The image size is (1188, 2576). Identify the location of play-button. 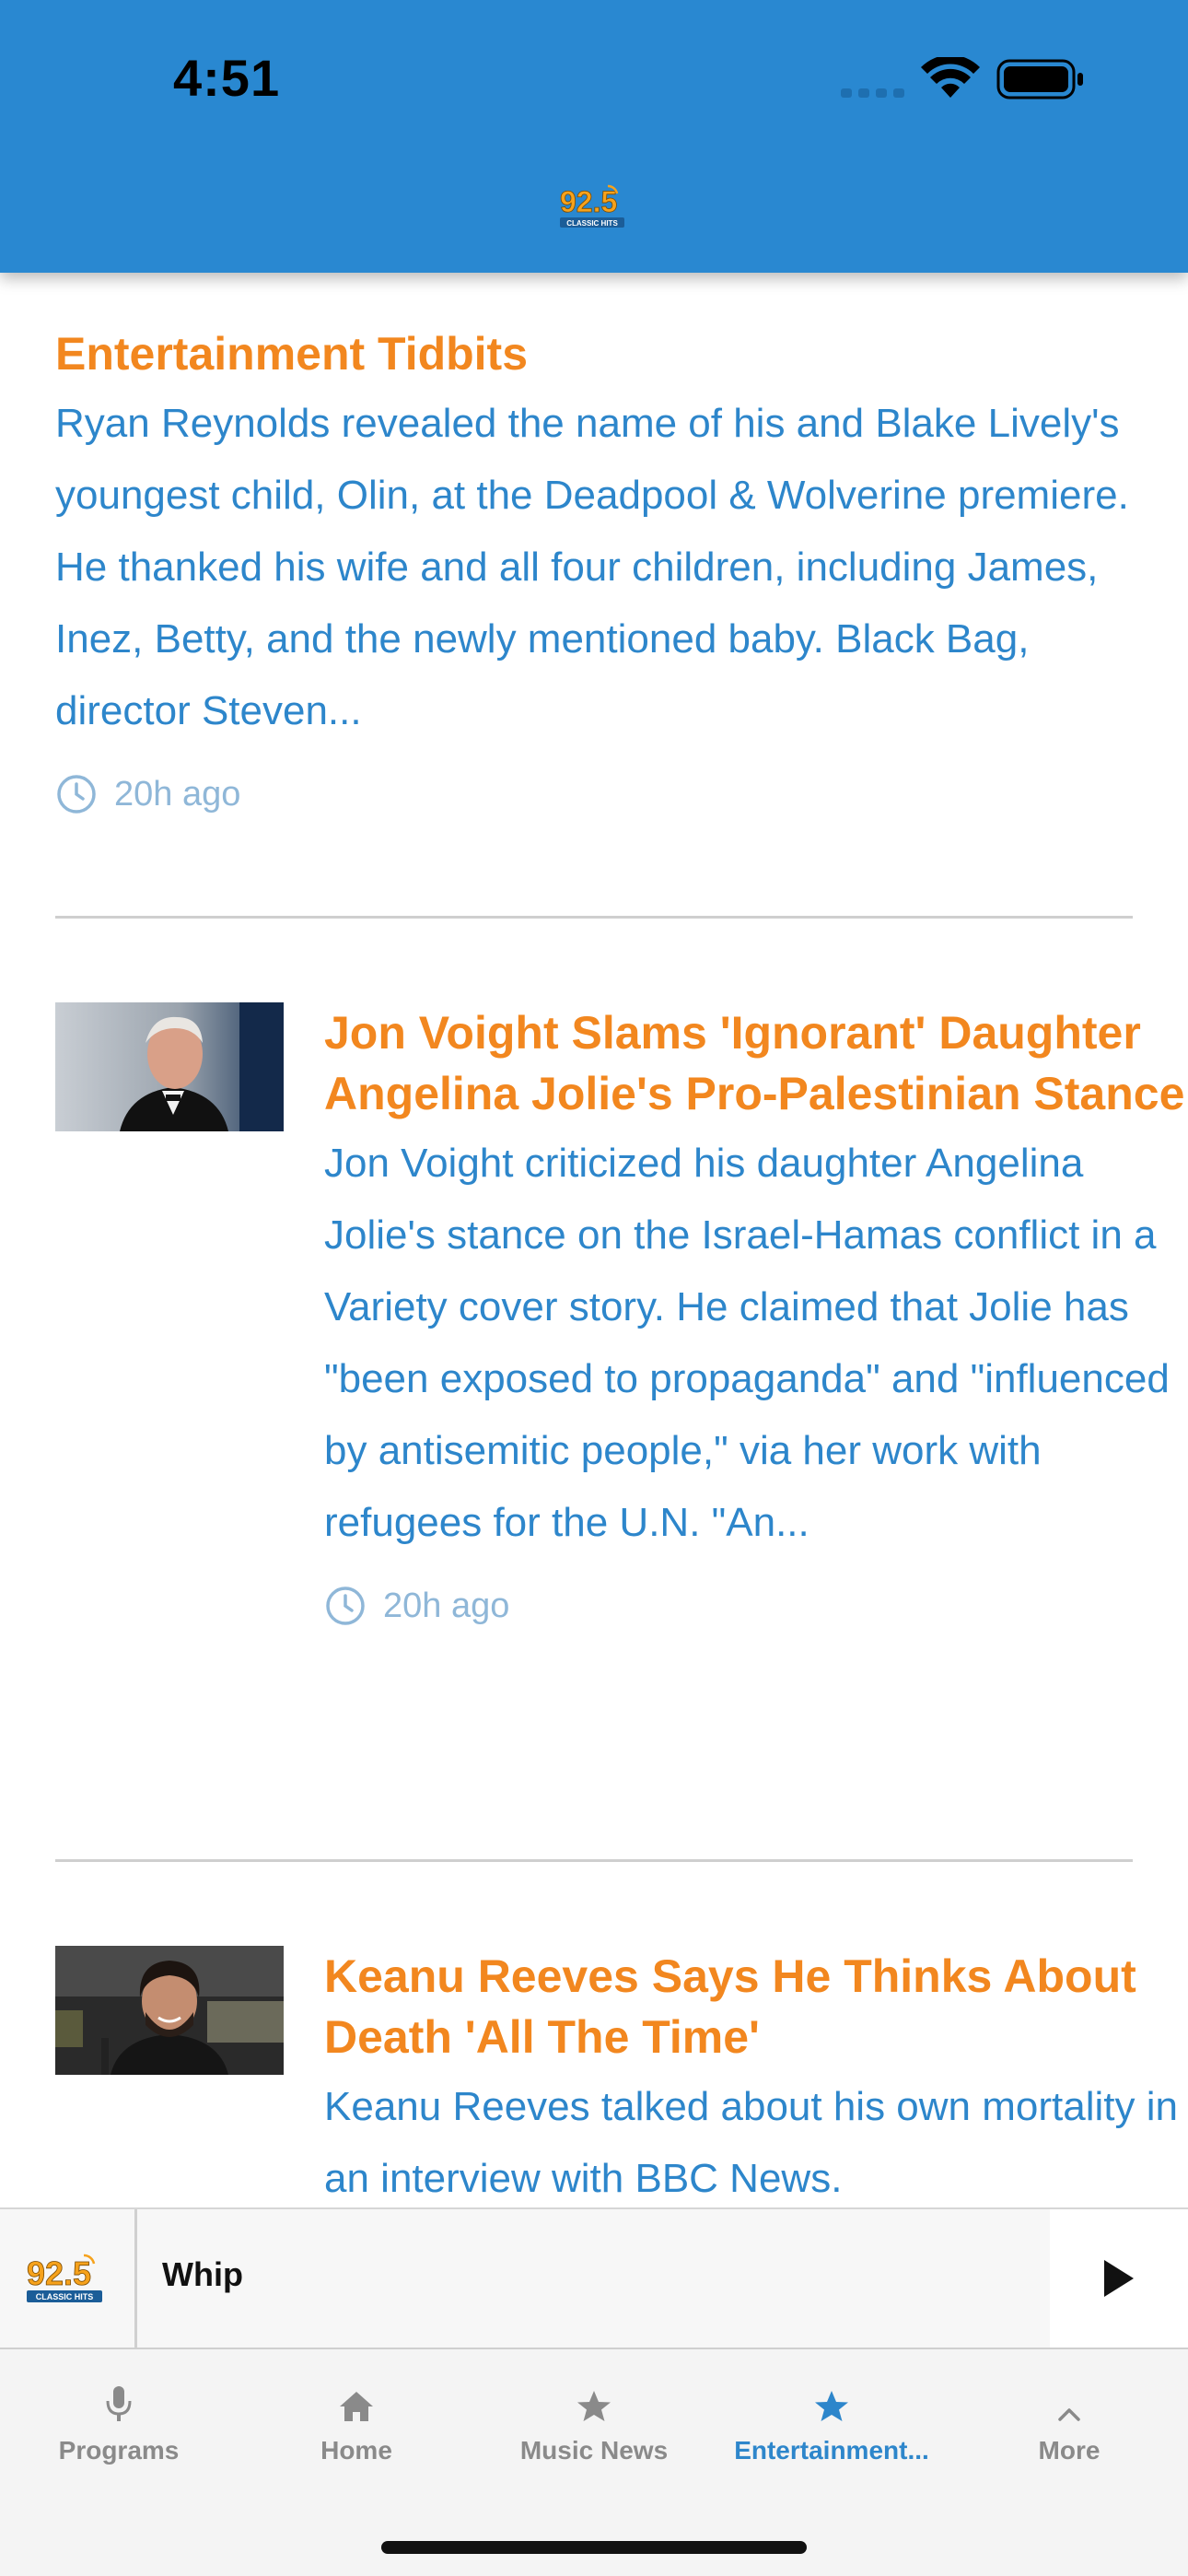
(1119, 2278).